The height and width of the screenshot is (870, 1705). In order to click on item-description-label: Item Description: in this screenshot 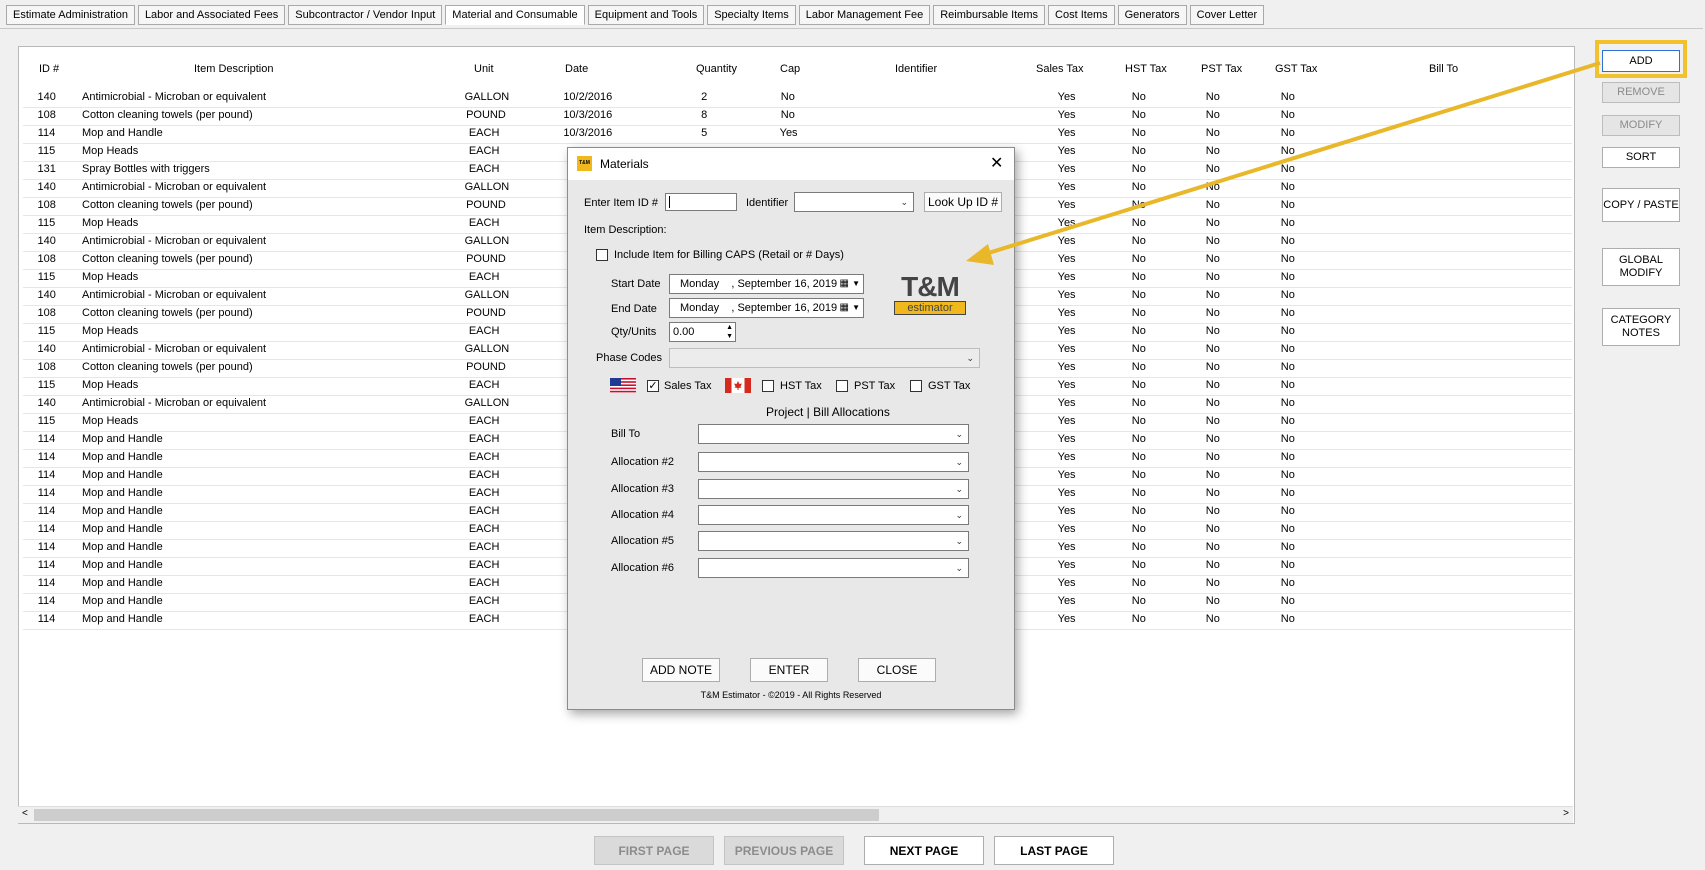, I will do `click(625, 230)`.